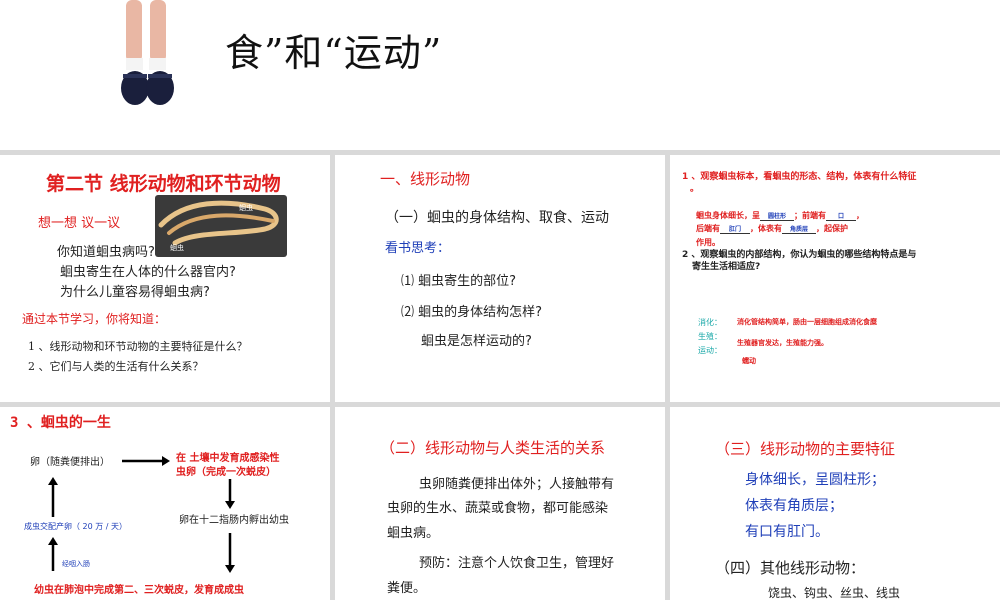 This screenshot has width=1000, height=600. Describe the element at coordinates (493, 448) in the screenshot. I see `section-heading: （二）线形动物与人类生活的关系` at that location.